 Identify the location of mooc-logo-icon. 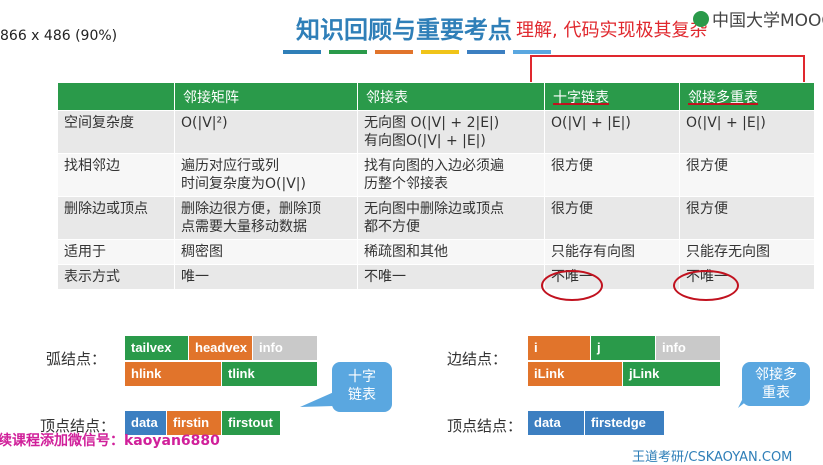
(701, 18).